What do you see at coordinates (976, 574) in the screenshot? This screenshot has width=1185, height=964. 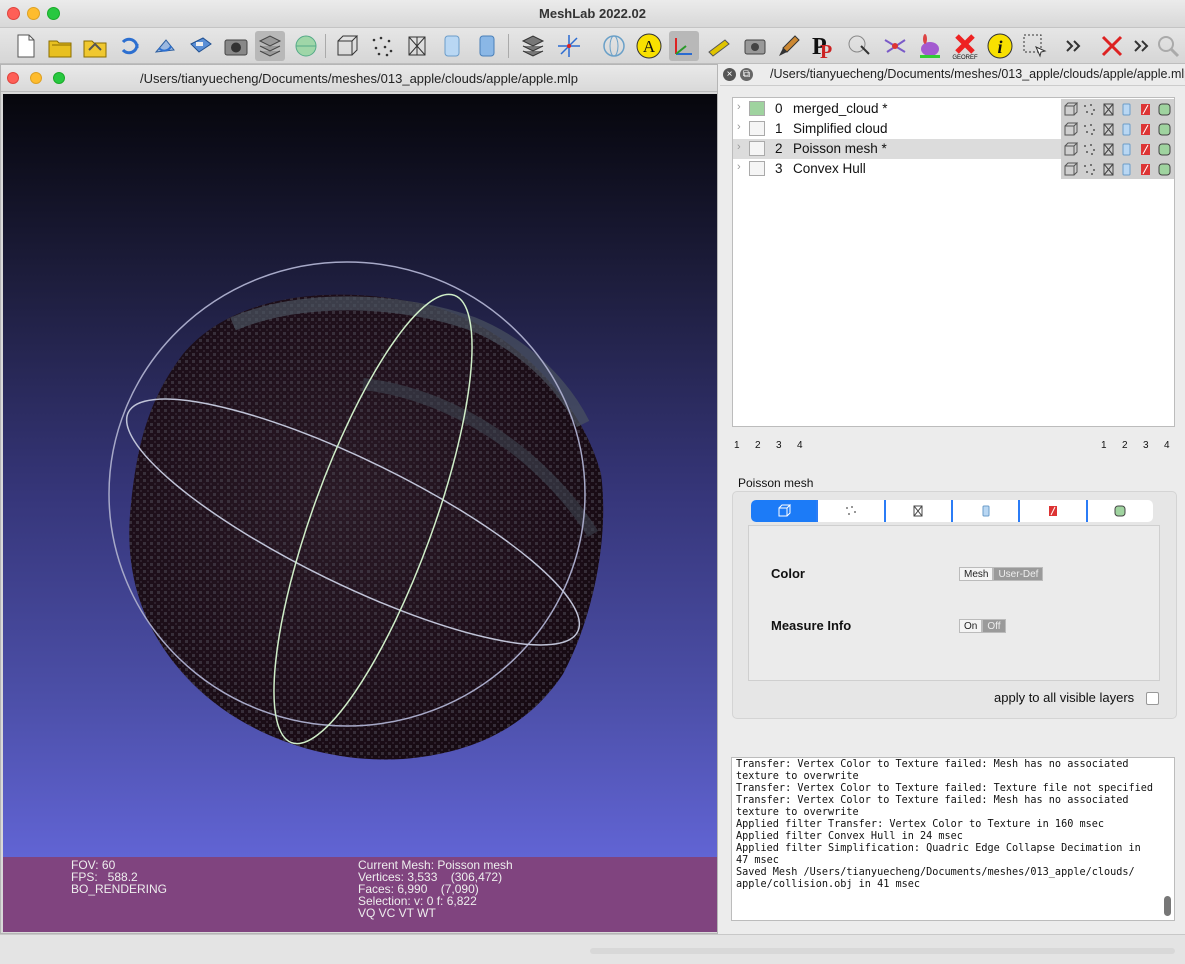 I see `color-option-mesh: Mesh` at bounding box center [976, 574].